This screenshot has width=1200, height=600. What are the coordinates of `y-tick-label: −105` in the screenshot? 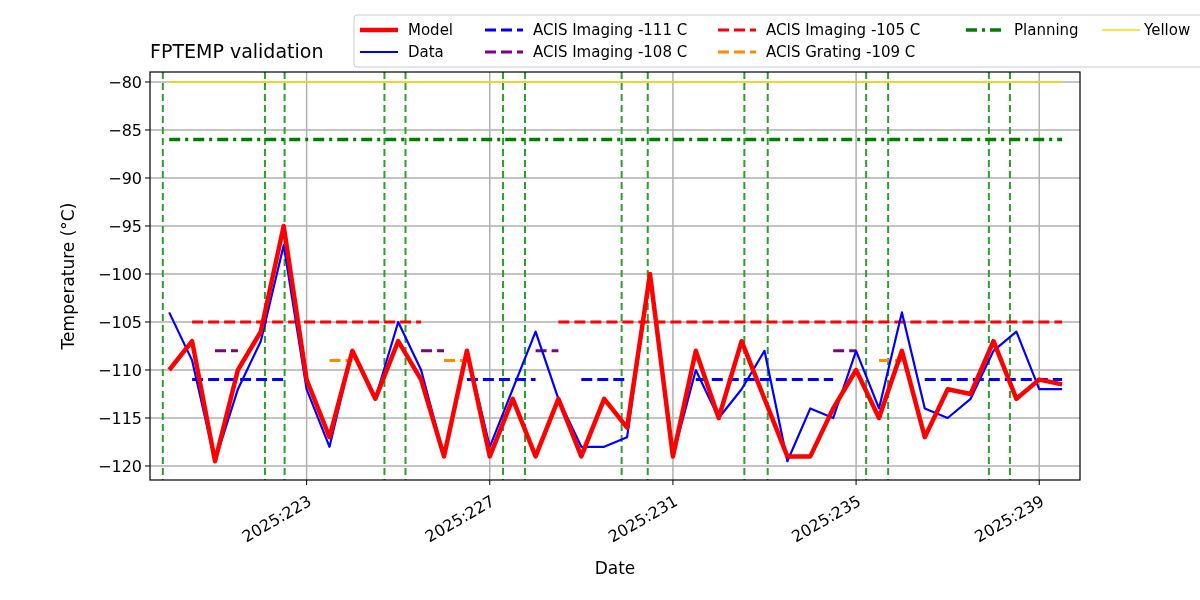 It's located at (120, 322).